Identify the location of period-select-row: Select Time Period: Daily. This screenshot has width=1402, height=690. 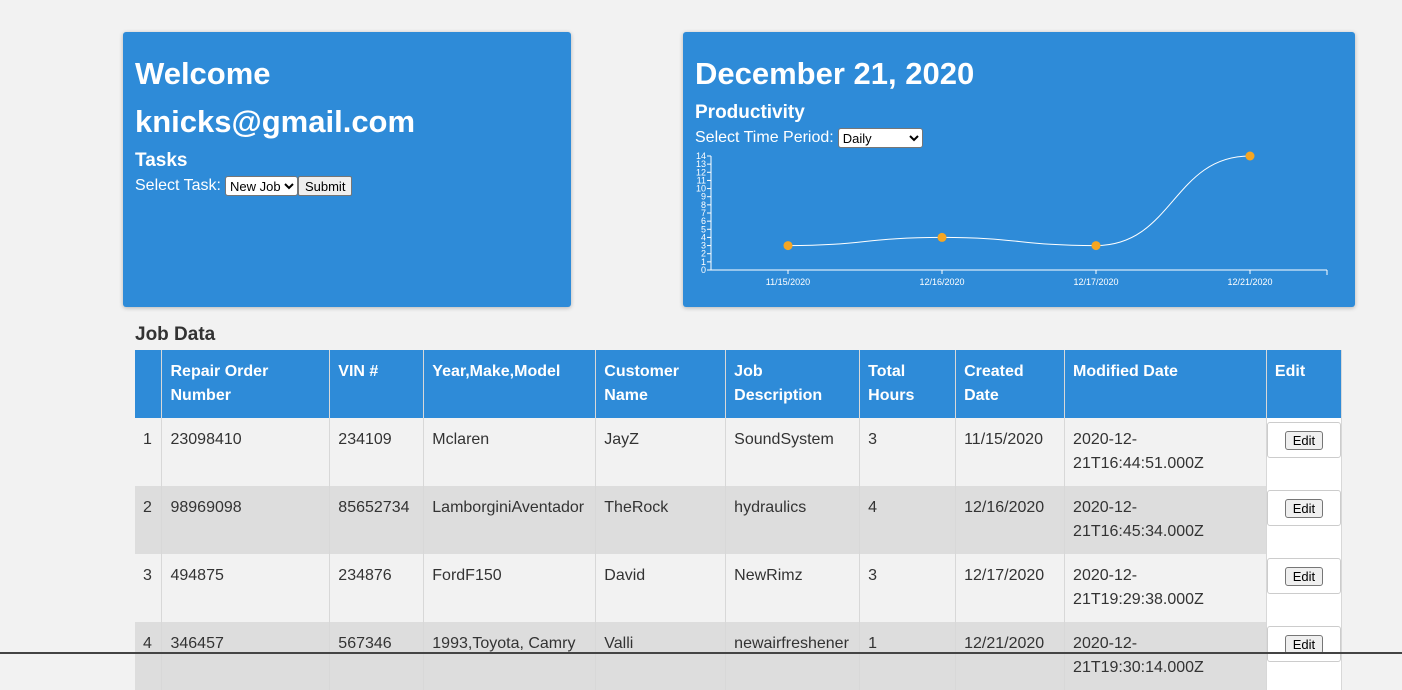
(1019, 138).